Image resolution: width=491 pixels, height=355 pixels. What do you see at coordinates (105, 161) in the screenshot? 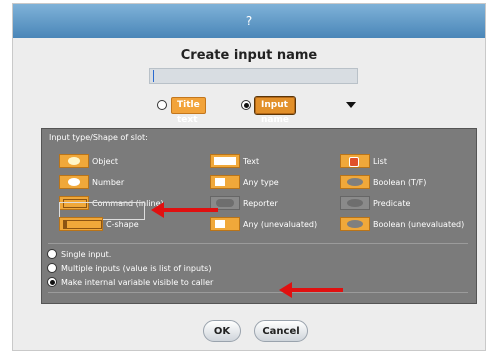
I see `slot-label: Object` at bounding box center [105, 161].